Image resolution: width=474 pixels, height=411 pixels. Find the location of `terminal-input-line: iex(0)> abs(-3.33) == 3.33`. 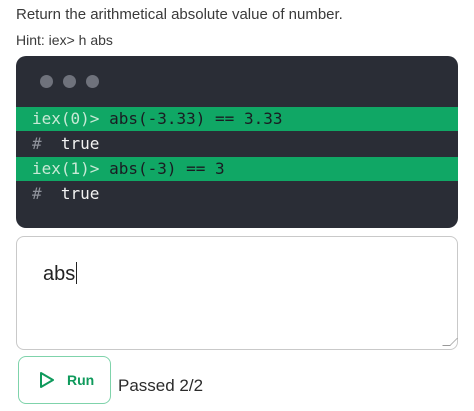

terminal-input-line: iex(0)> abs(-3.33) == 3.33 is located at coordinates (237, 119).